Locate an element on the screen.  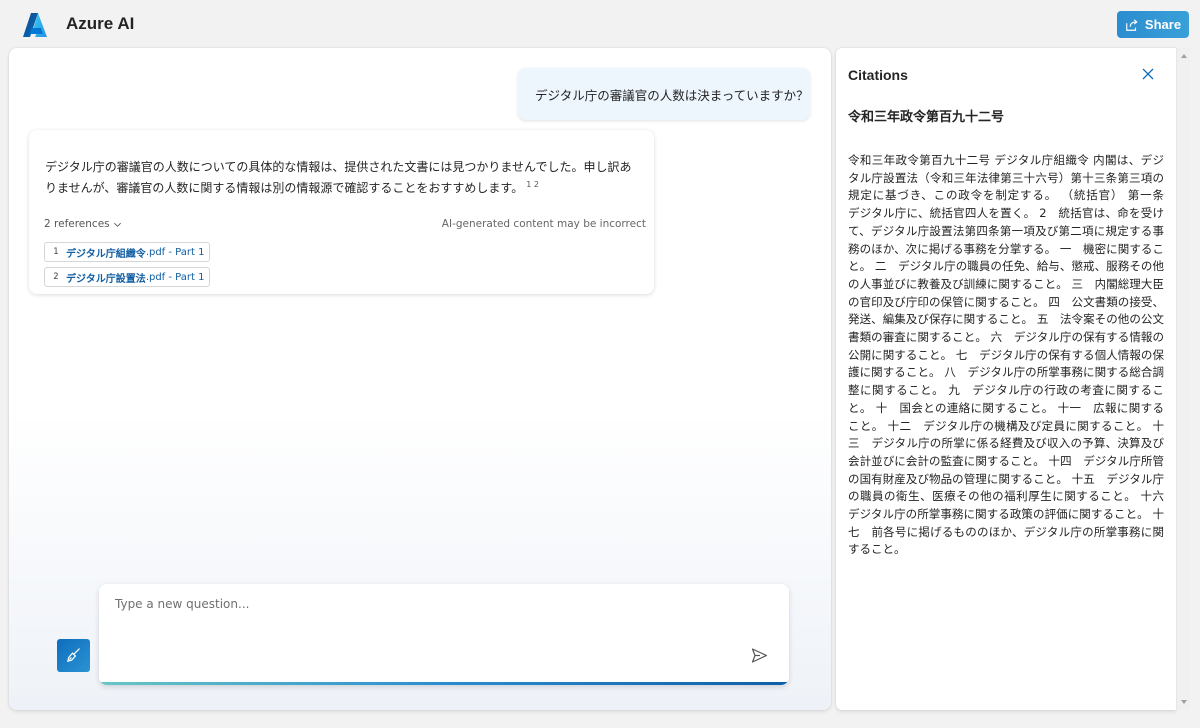
reference-chip-1: 1 デジタル庁組織令 .pdf - Part 1 is located at coordinates (127, 252).